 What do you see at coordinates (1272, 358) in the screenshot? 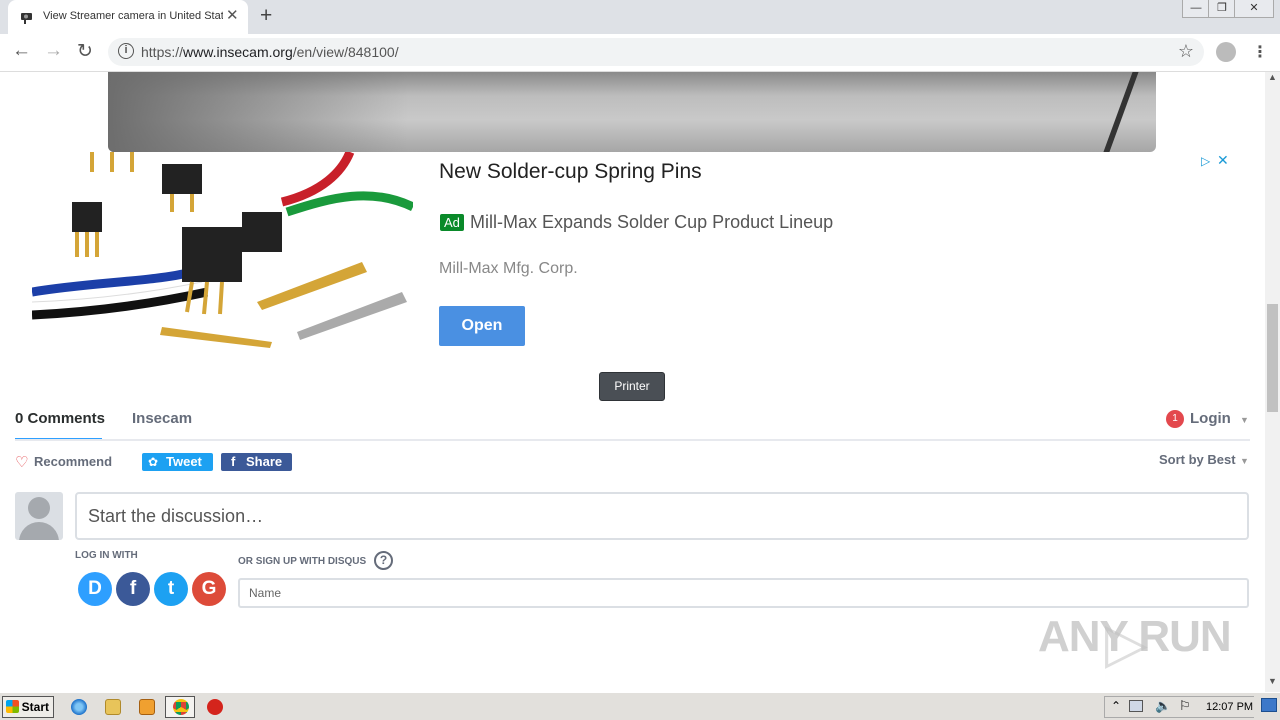
I see `scroll-thumb` at bounding box center [1272, 358].